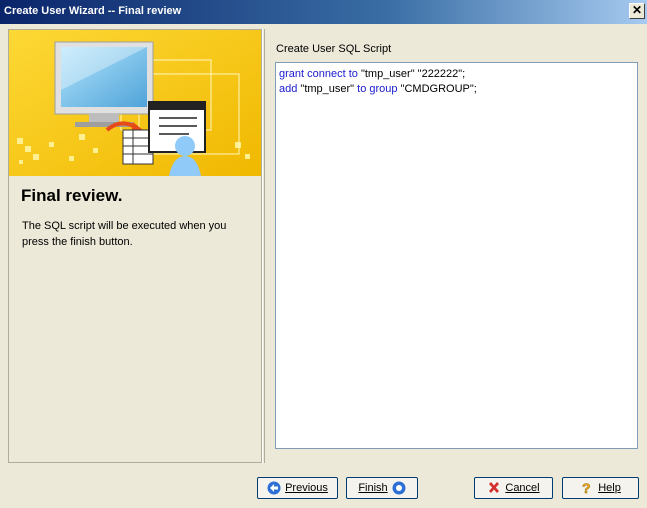 This screenshot has width=647, height=508. What do you see at coordinates (318, 74) in the screenshot?
I see `sql-keyword: grant connect to` at bounding box center [318, 74].